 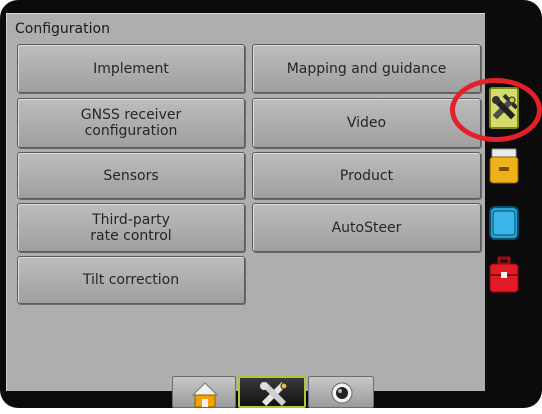 I want to click on tab-home, so click(x=204, y=392).